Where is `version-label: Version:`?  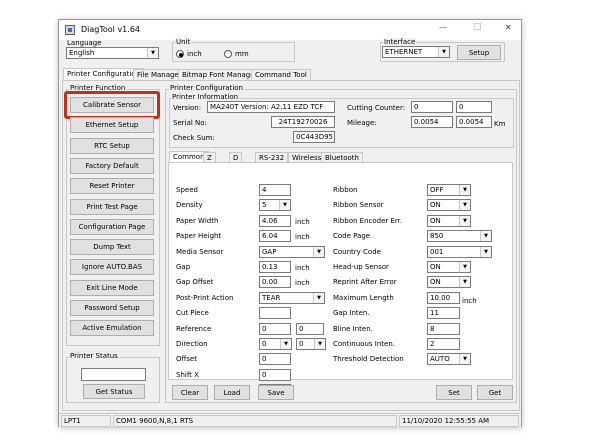
version-label: Version: is located at coordinates (187, 108).